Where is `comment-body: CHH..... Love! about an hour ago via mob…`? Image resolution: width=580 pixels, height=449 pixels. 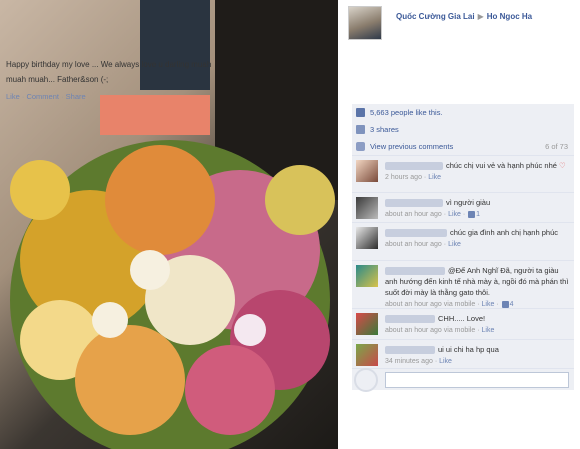
comment-body: CHH..... Love! about an hour ago via mob… is located at coordinates (440, 324).